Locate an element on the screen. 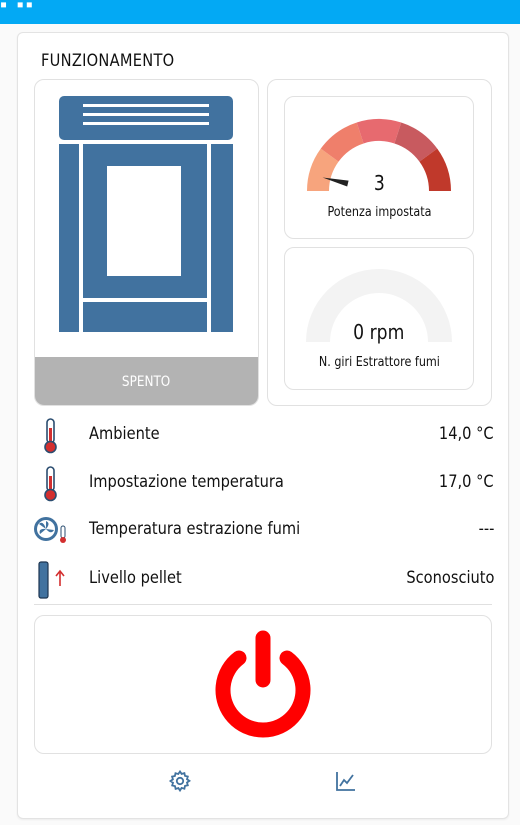 The width and height of the screenshot is (520, 825). row-label: Livello pellet is located at coordinates (135, 578).